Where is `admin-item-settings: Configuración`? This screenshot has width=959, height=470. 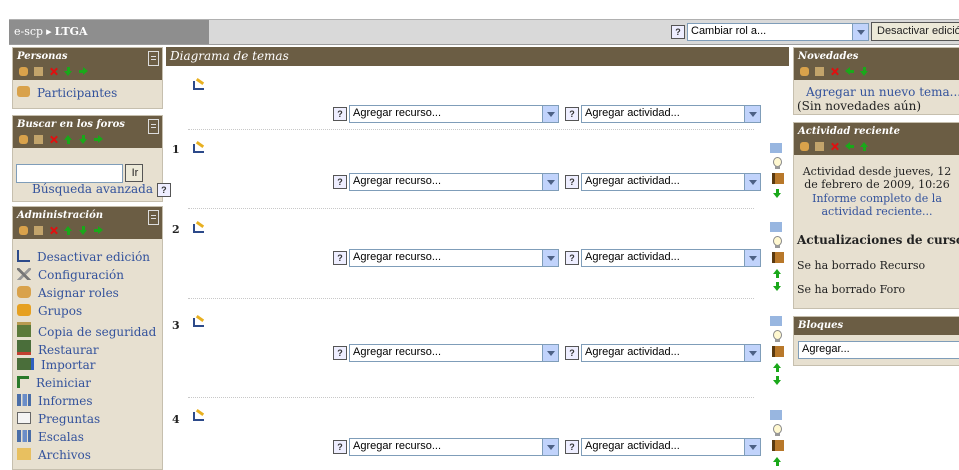
admin-item-settings: Configuración is located at coordinates (70, 277).